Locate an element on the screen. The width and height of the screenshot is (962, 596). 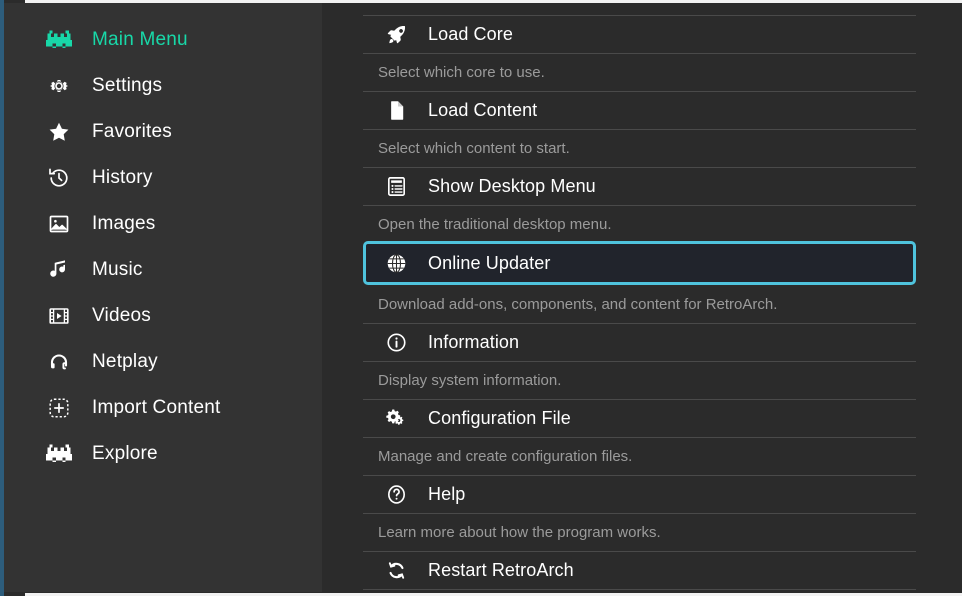
sidebar-item-netplay: Netplay is located at coordinates (163, 362).